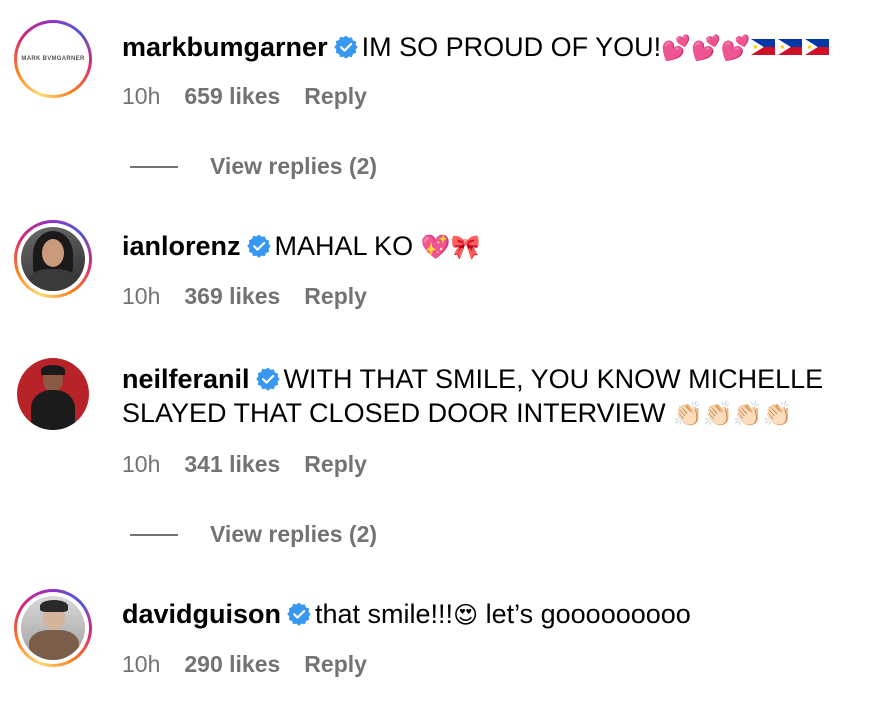 This screenshot has width=886, height=704. Describe the element at coordinates (232, 664) in the screenshot. I see `likes-count: 290 likes` at that location.